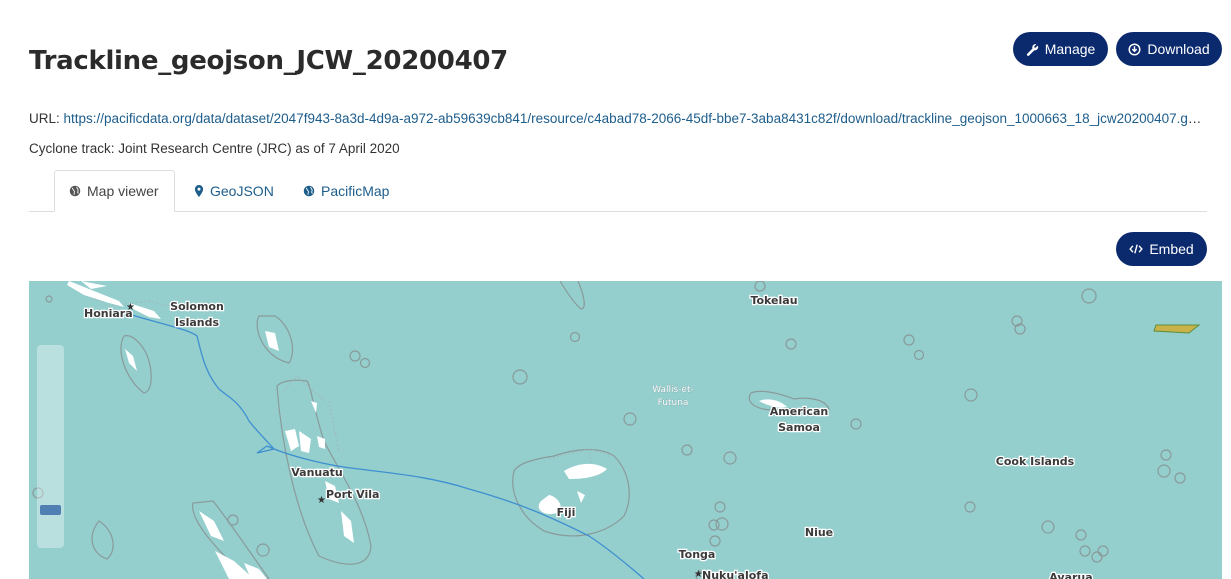  I want to click on label-cook-islands: Cook Islands, so click(1035, 461).